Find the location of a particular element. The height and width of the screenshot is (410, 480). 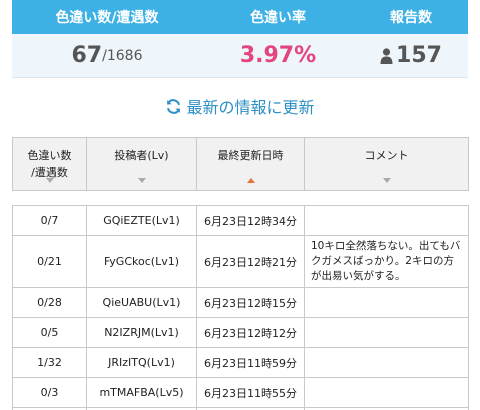

table-row: 0/28 QieUABU(Lv1) 6月23日12時15分 is located at coordinates (240, 302).